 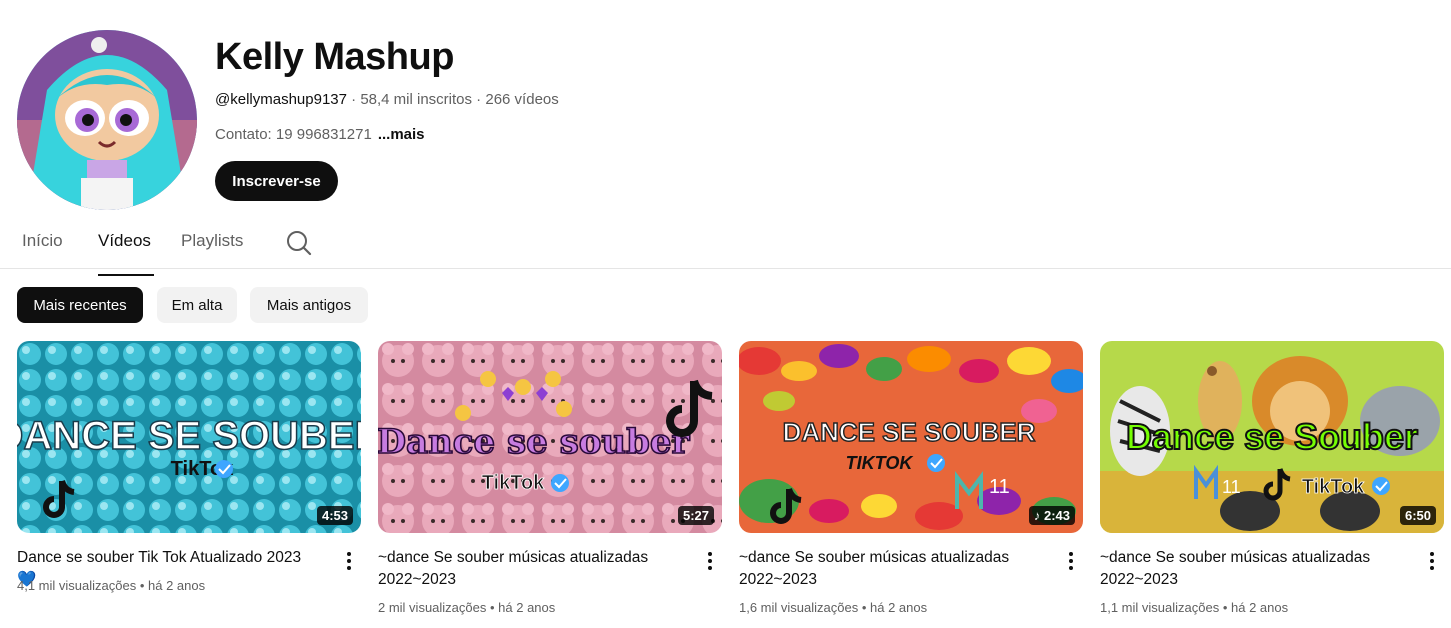 What do you see at coordinates (534, 442) in the screenshot?
I see `thumb-headline: Dance se souber` at bounding box center [534, 442].